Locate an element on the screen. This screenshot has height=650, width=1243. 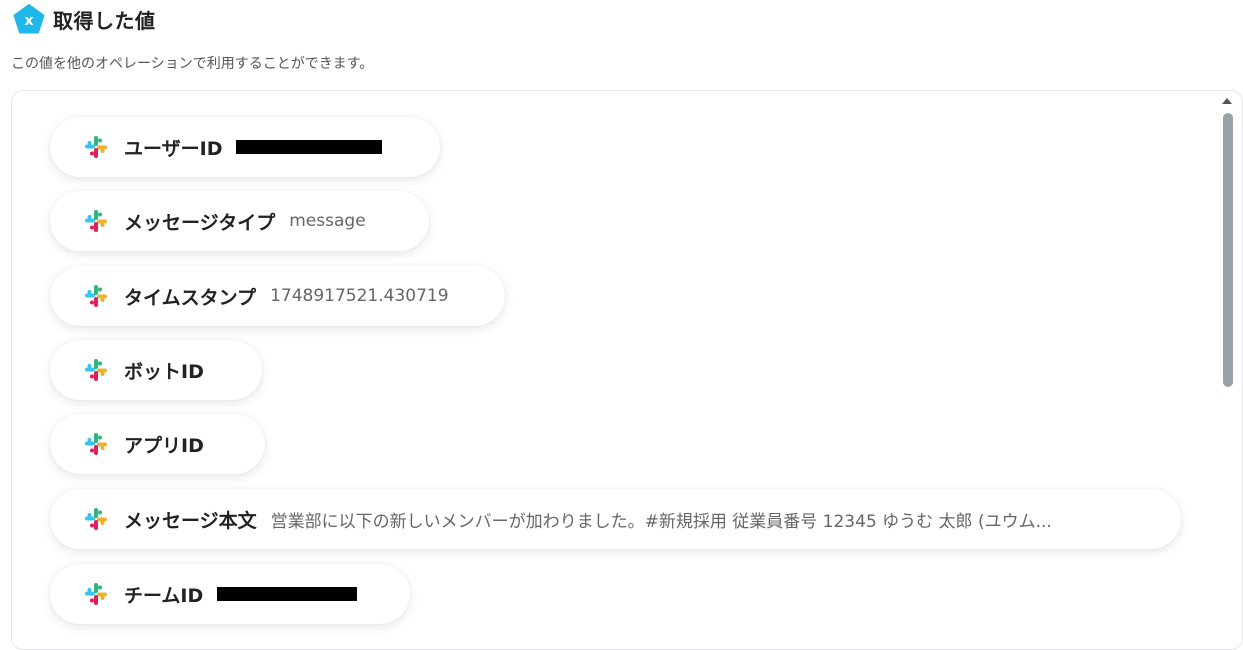
value-label: チームID is located at coordinates (164, 595).